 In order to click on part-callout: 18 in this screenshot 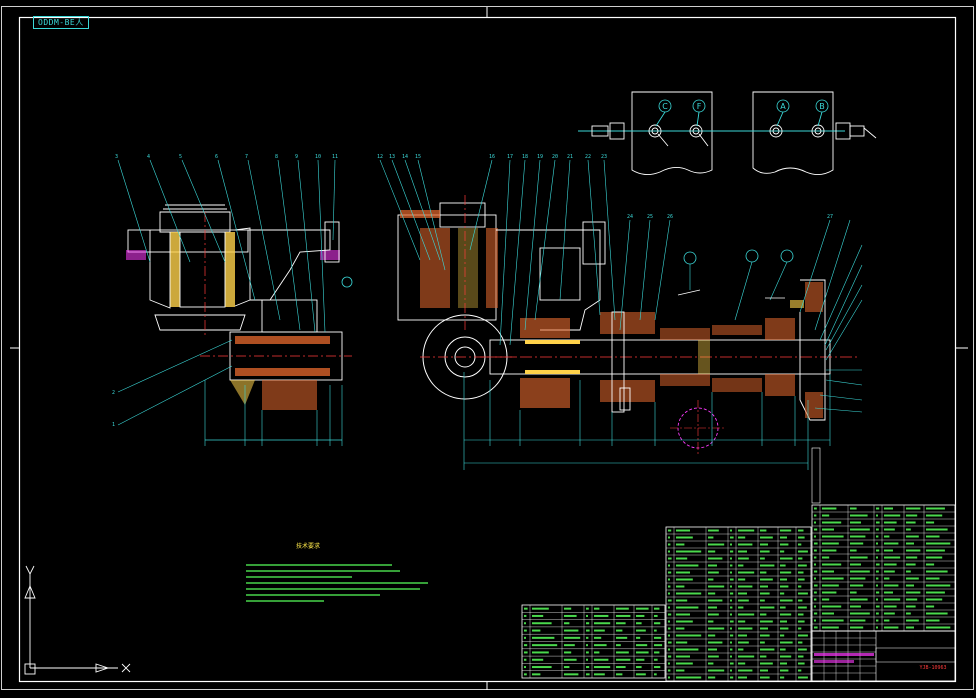, I will do `click(525, 157)`.